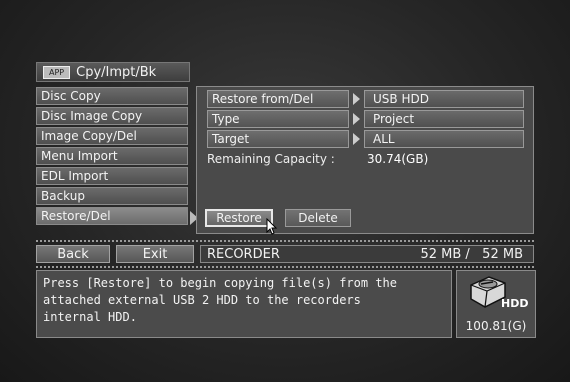  I want to click on menu-item-edl-import: EDL Import, so click(112, 176).